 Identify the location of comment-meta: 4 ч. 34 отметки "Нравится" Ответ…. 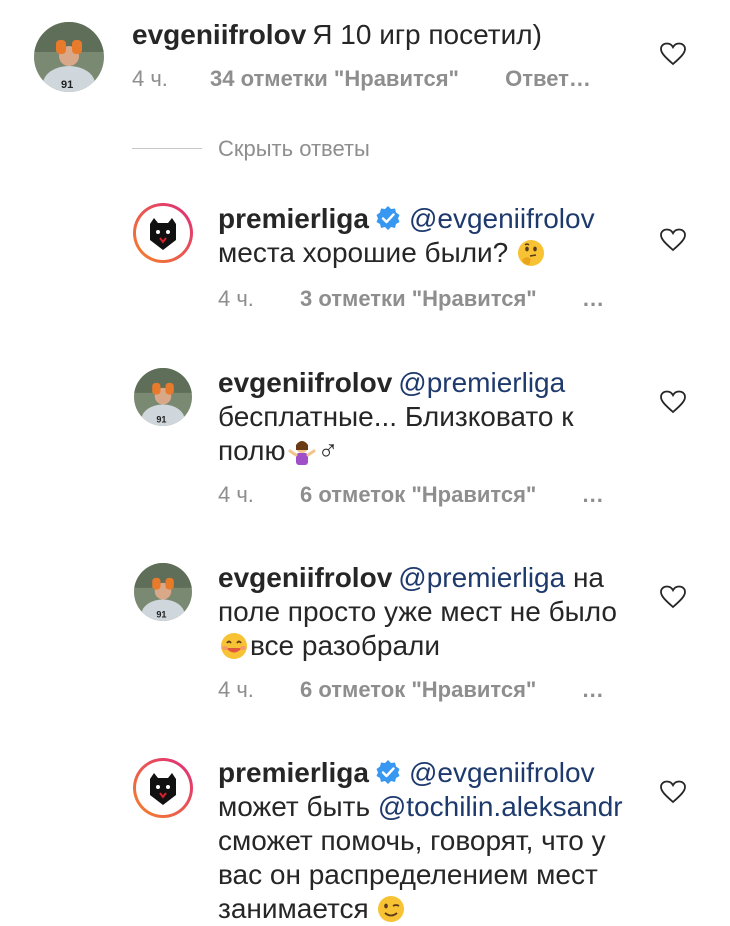
(361, 79).